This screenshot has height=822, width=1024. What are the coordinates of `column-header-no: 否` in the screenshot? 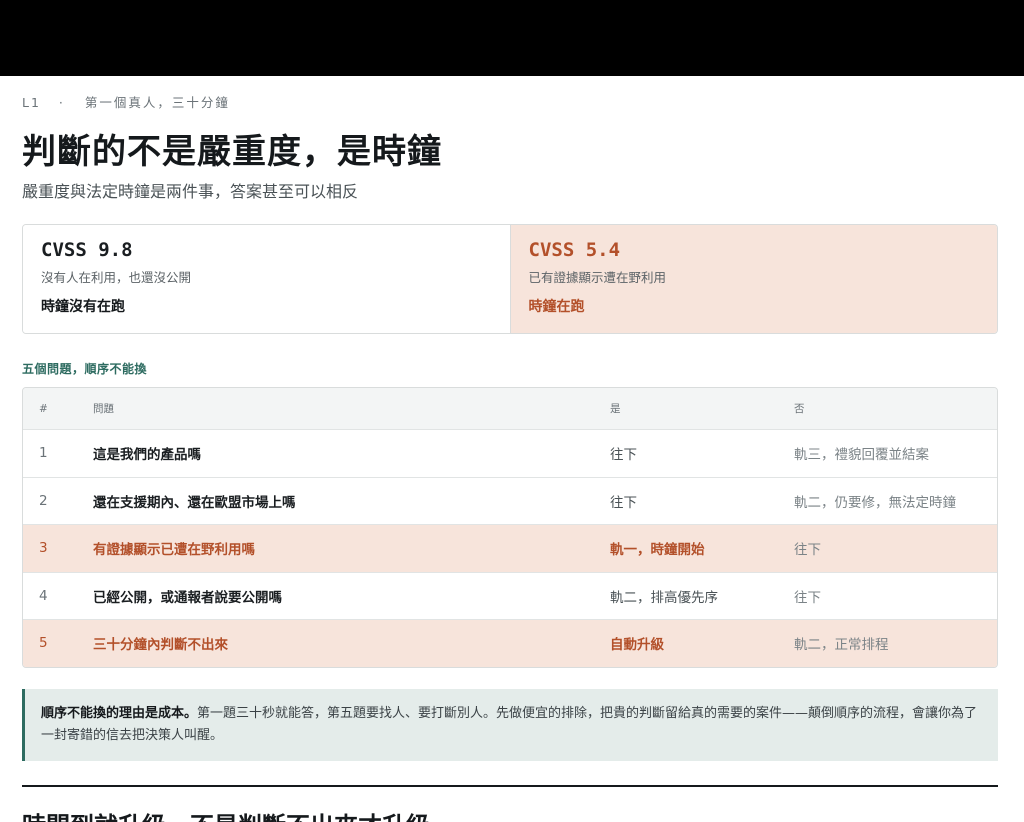 It's located at (799, 409).